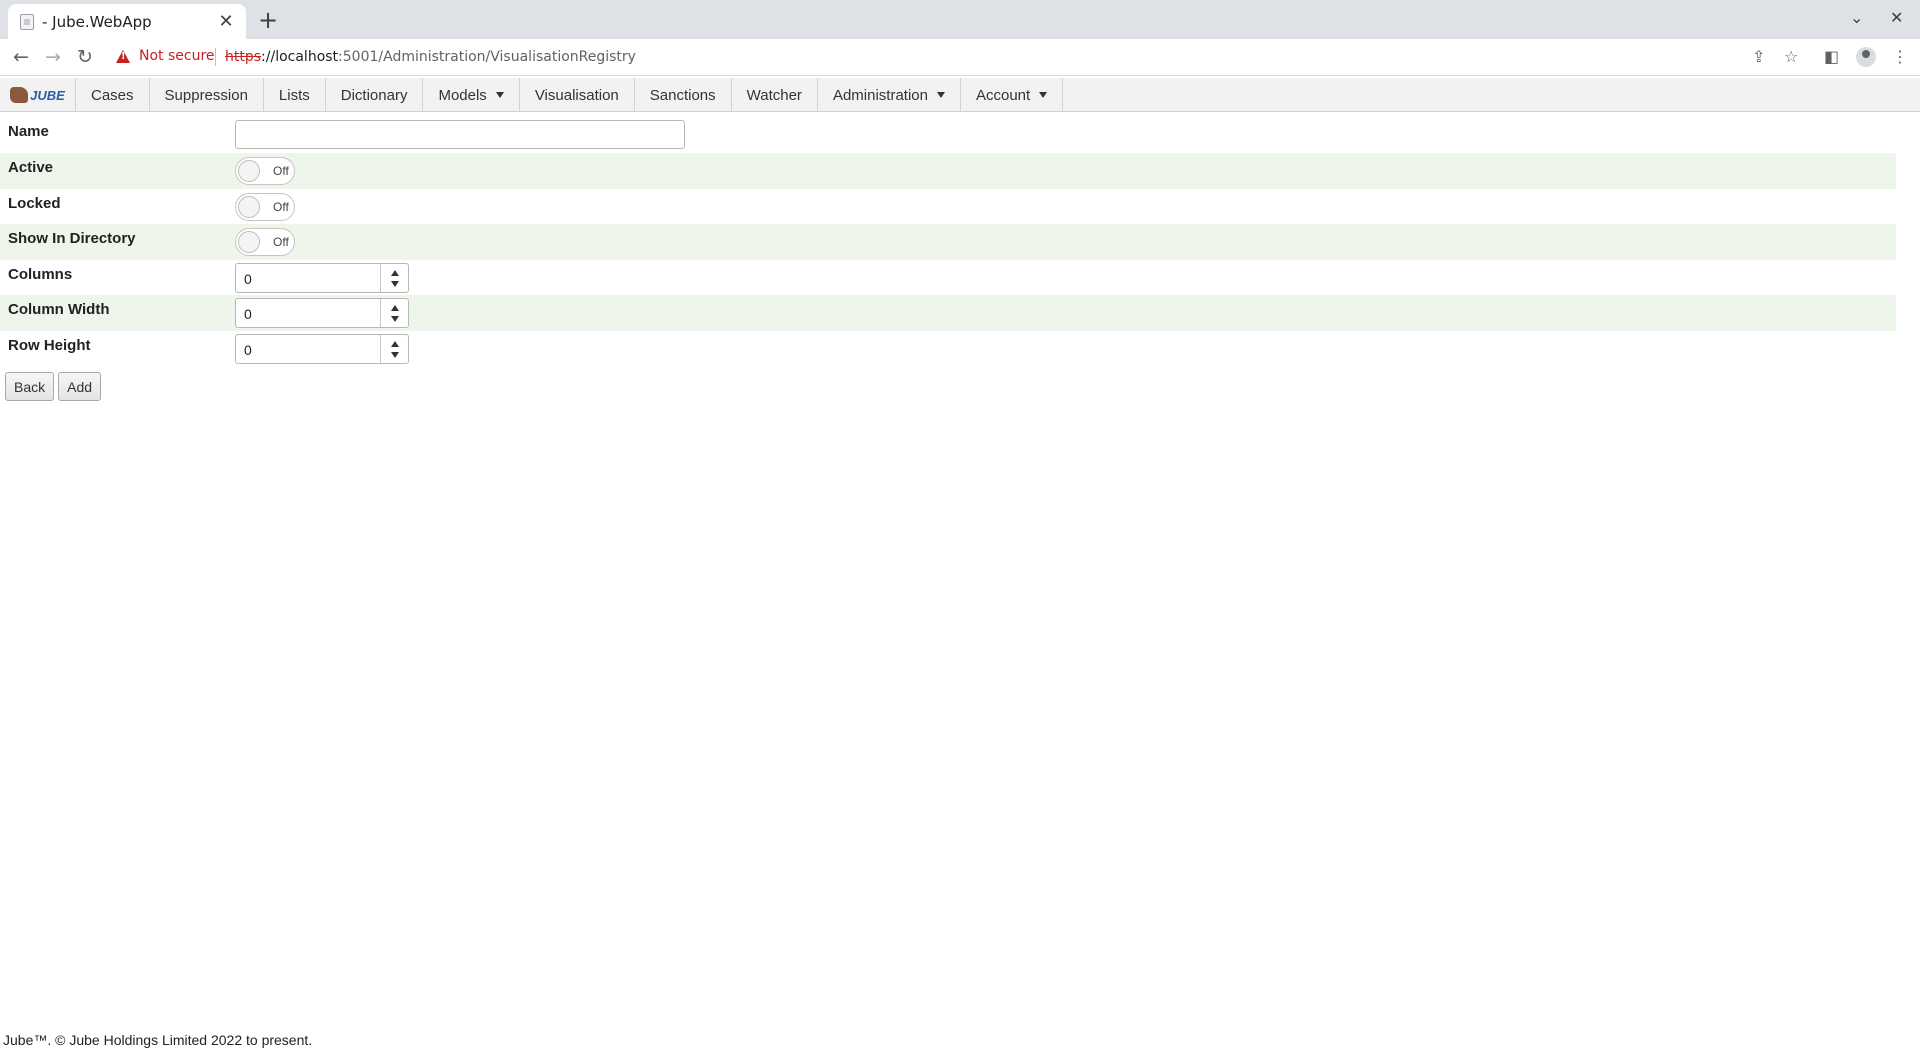 This screenshot has height=1051, width=1920. Describe the element at coordinates (243, 57) in the screenshot. I see `url-scheme: https` at that location.